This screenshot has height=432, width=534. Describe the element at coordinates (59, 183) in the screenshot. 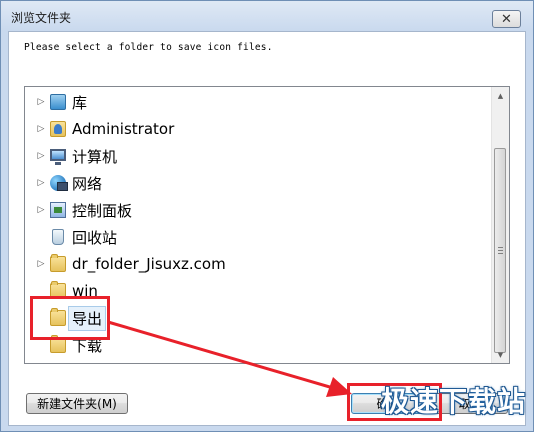

I see `network-icon` at that location.